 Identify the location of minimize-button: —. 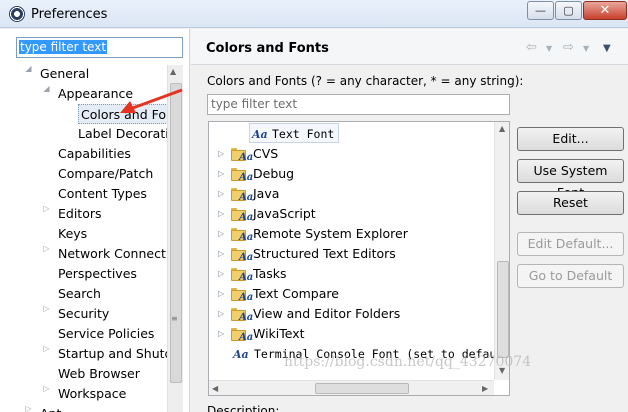
(540, 10).